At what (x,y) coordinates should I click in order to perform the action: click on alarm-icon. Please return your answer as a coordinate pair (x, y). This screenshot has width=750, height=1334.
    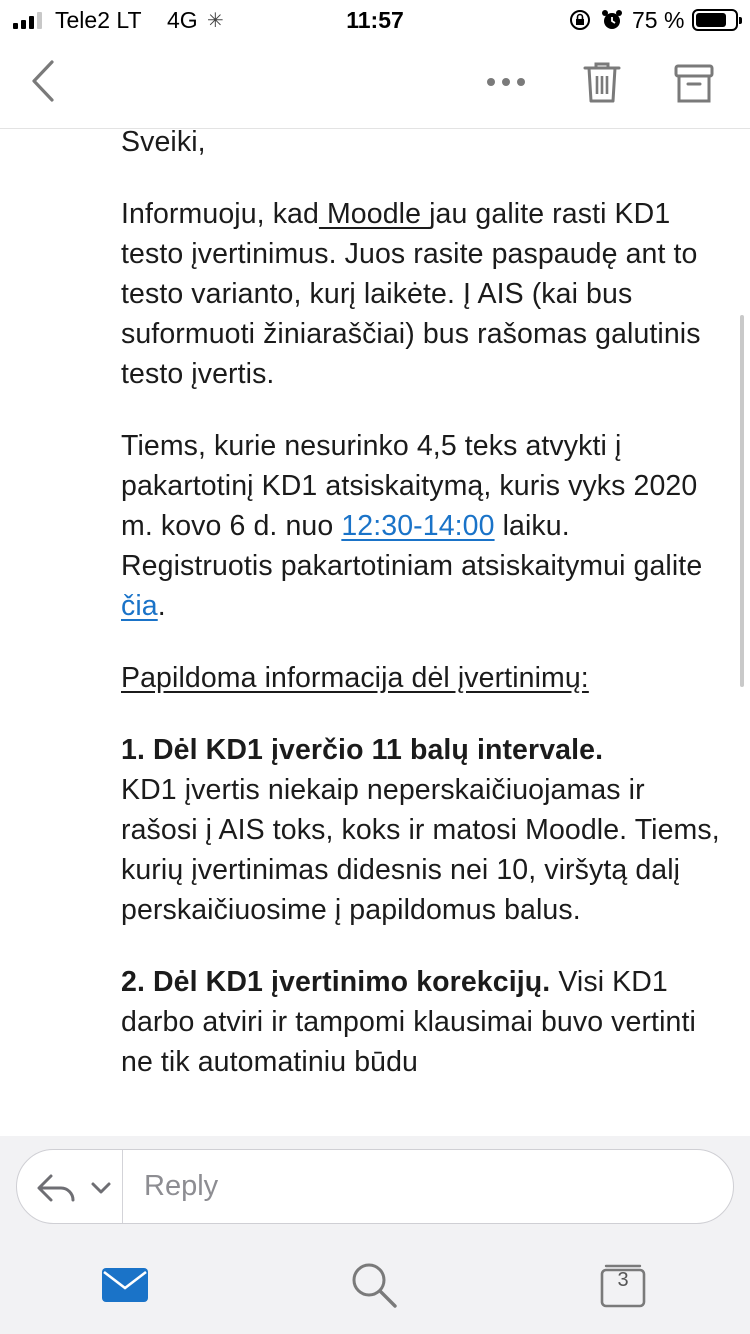
    Looking at the image, I should click on (612, 23).